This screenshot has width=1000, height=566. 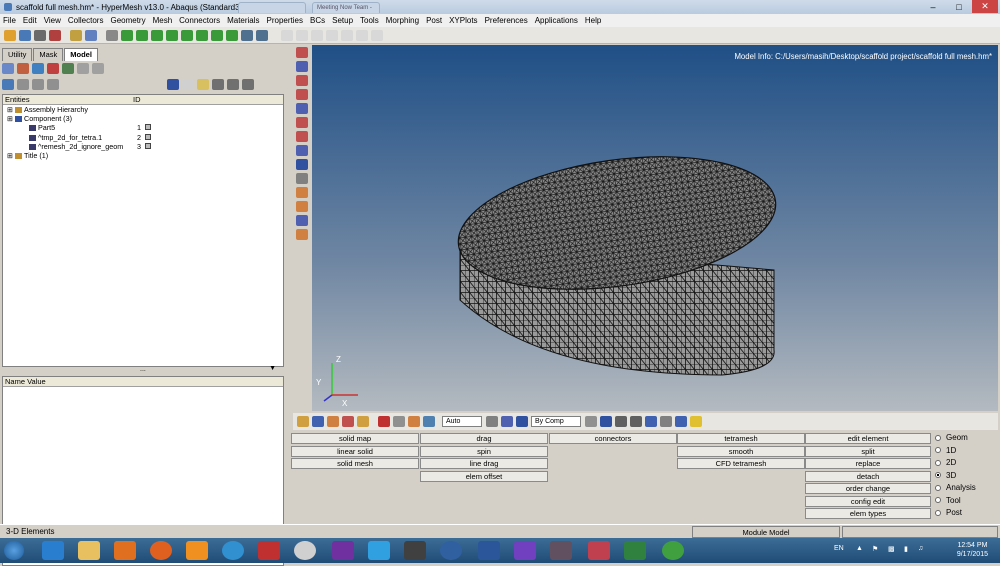 I want to click on menu-help: Help, so click(x=593, y=20).